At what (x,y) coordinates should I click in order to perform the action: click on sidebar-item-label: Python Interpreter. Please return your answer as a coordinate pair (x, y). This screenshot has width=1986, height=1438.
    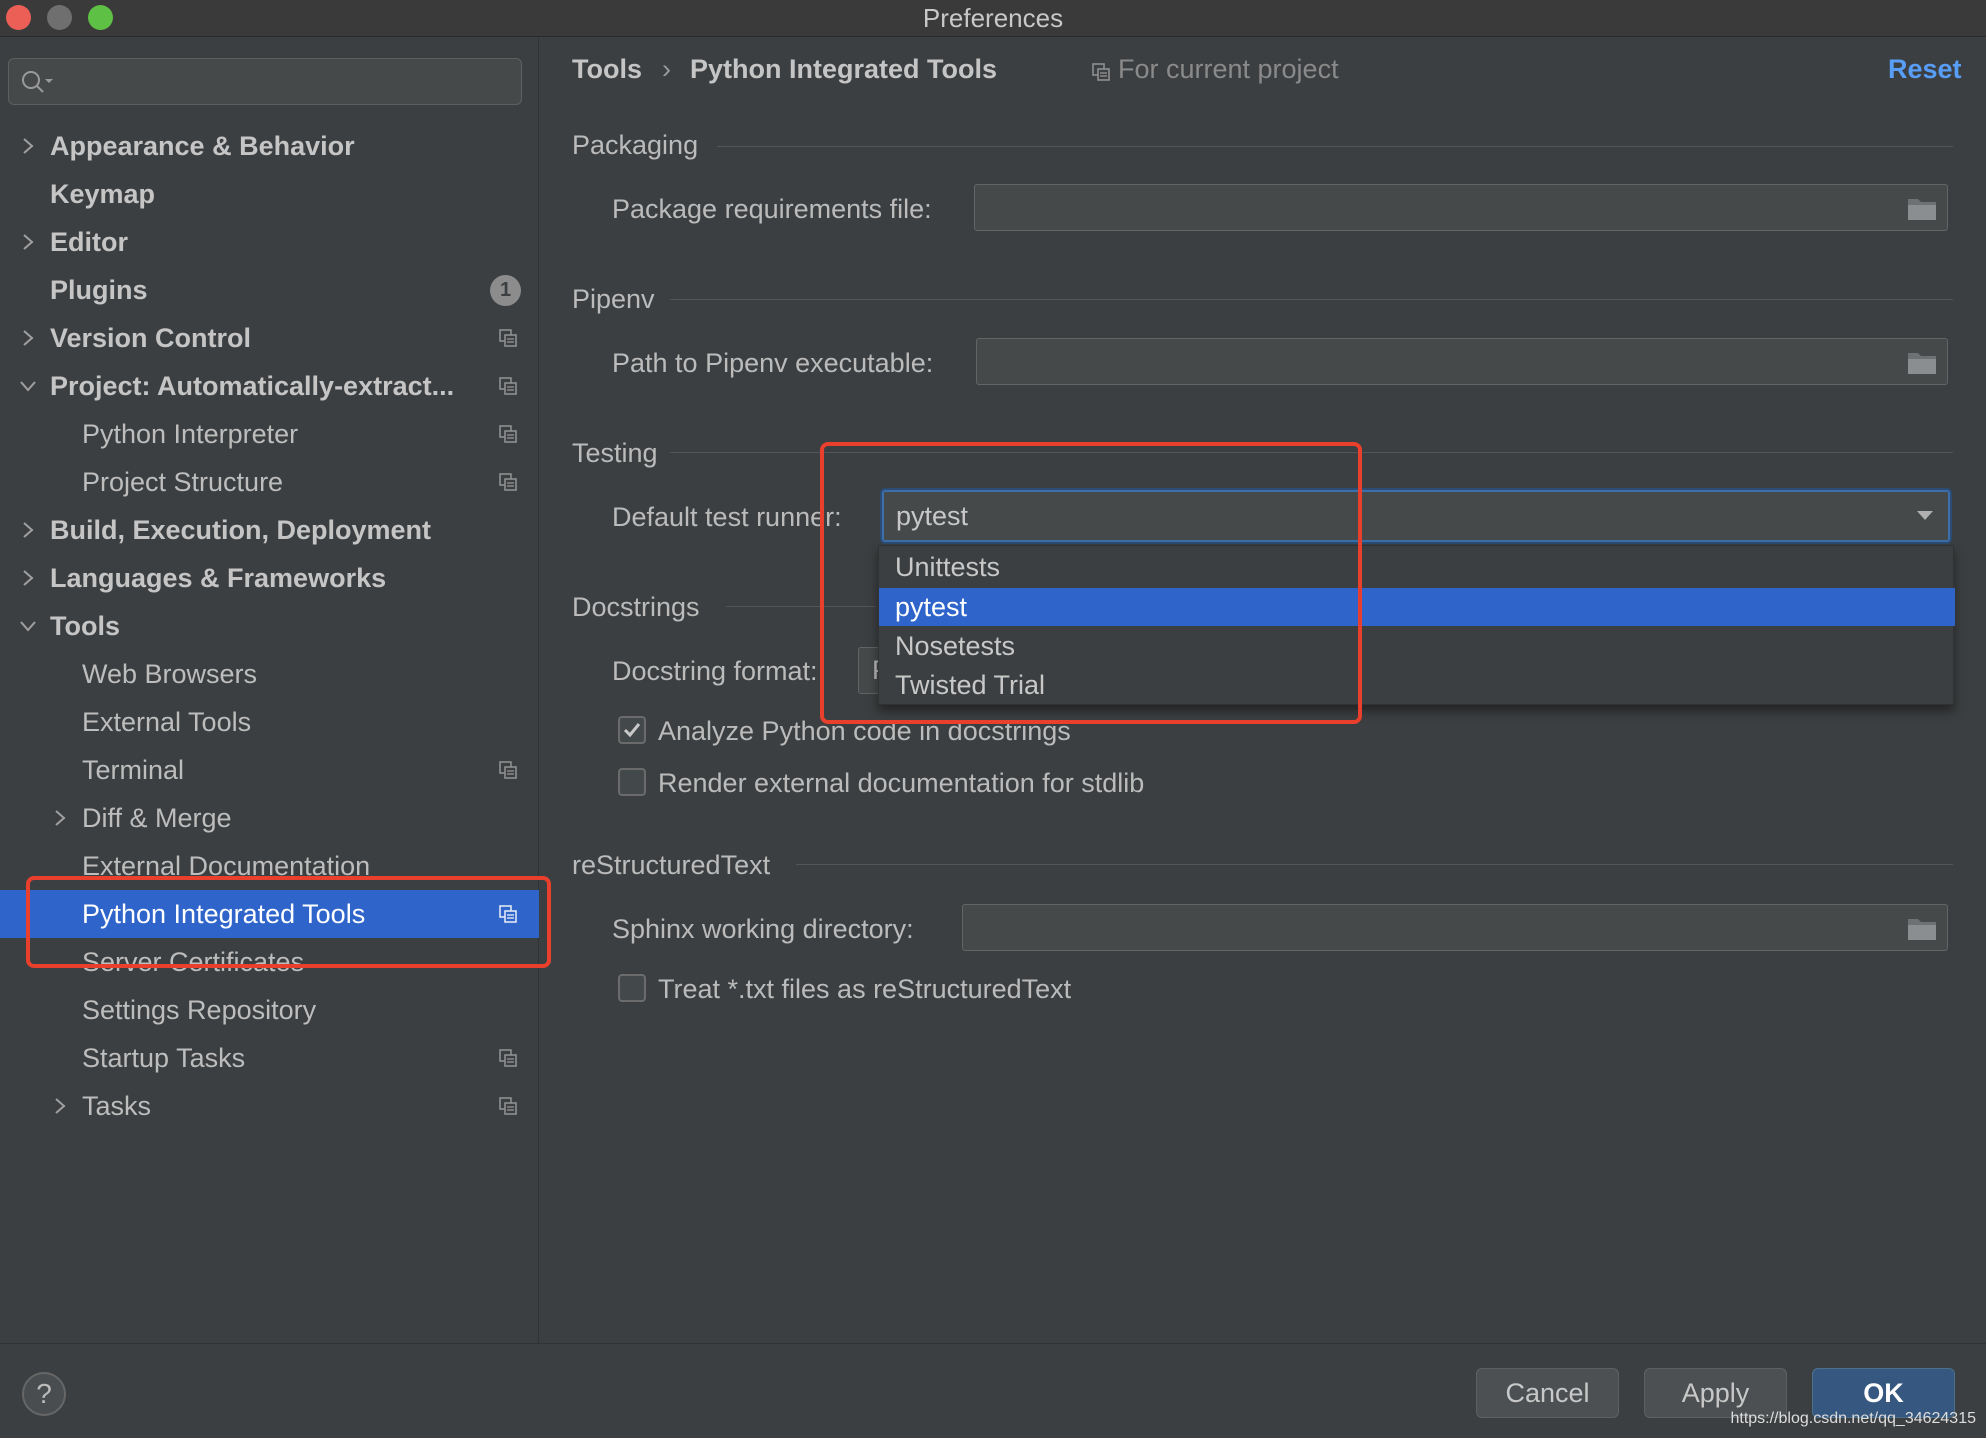
    Looking at the image, I should click on (190, 433).